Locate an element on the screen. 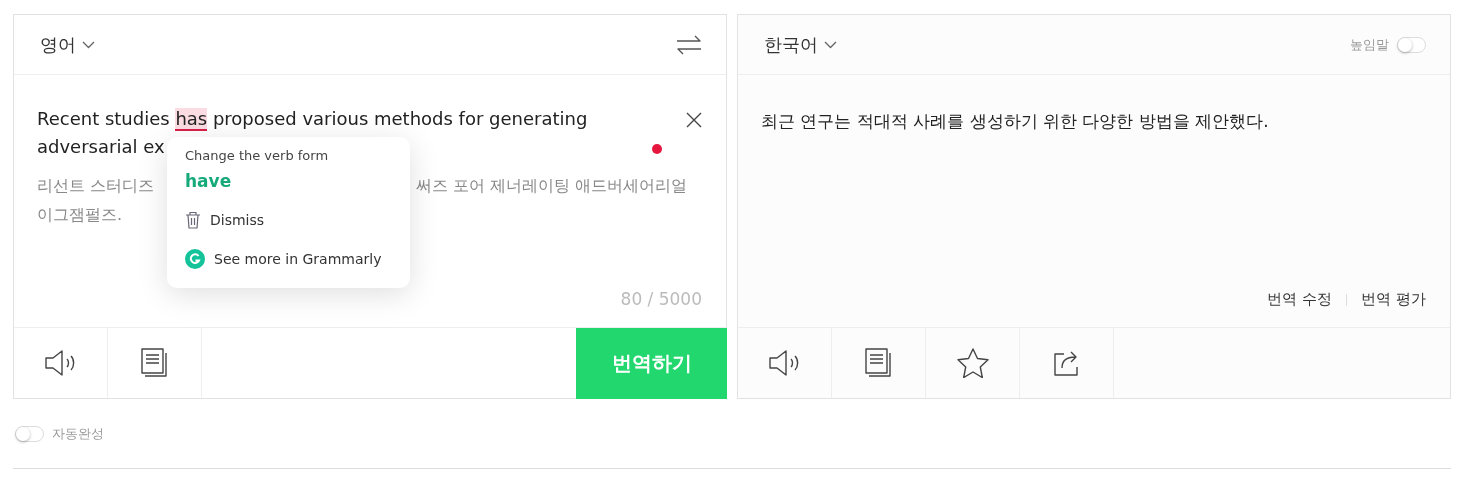 The width and height of the screenshot is (1464, 479). pronunciation-text: 써즈 포어 제너레이팅 애드버세어리얼 is located at coordinates (551, 186).